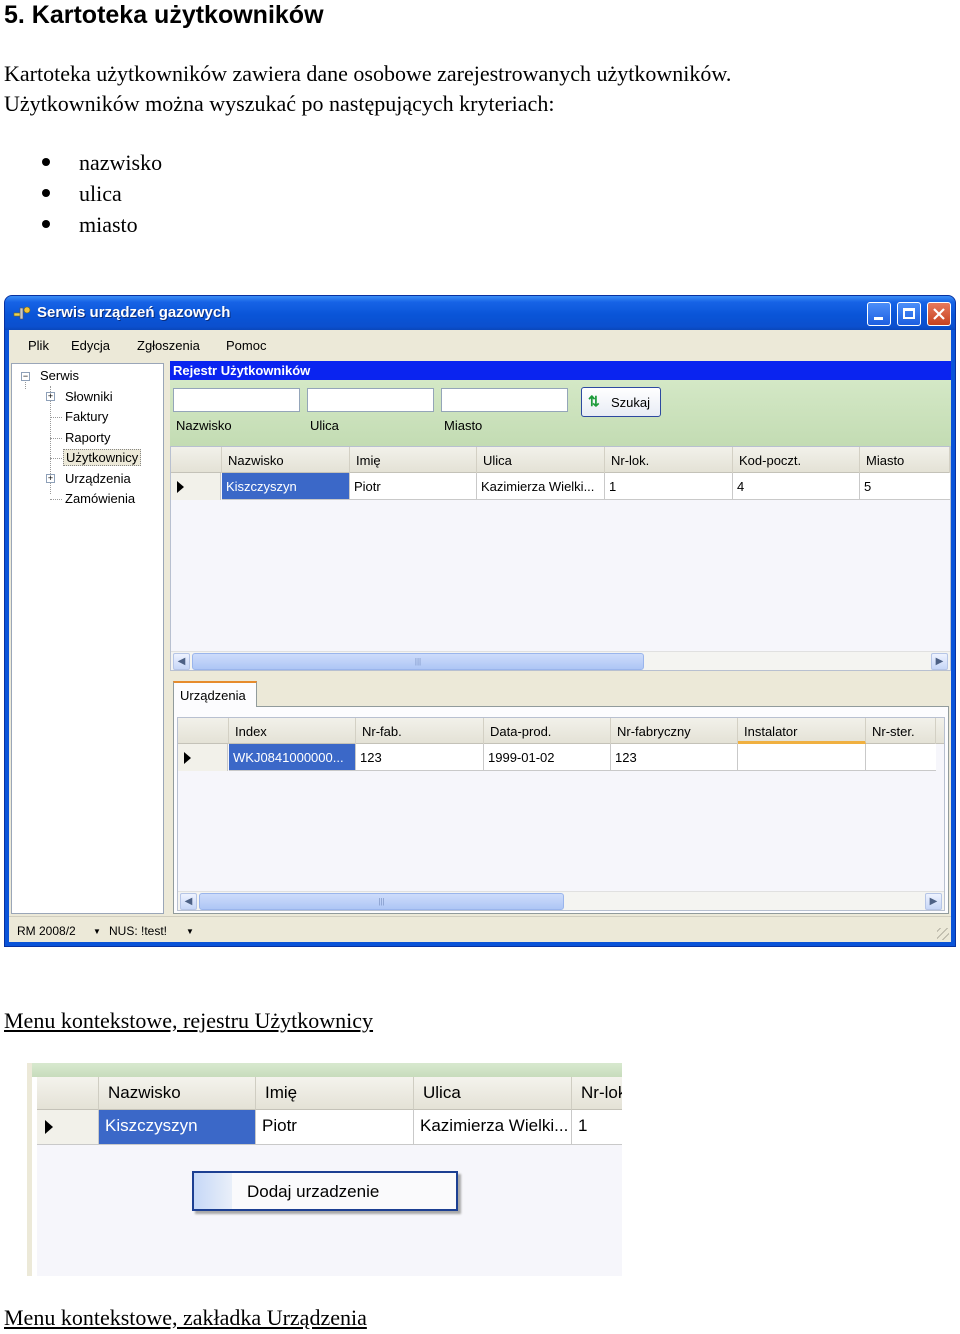  I want to click on criteria-item: miasto, so click(83, 224).